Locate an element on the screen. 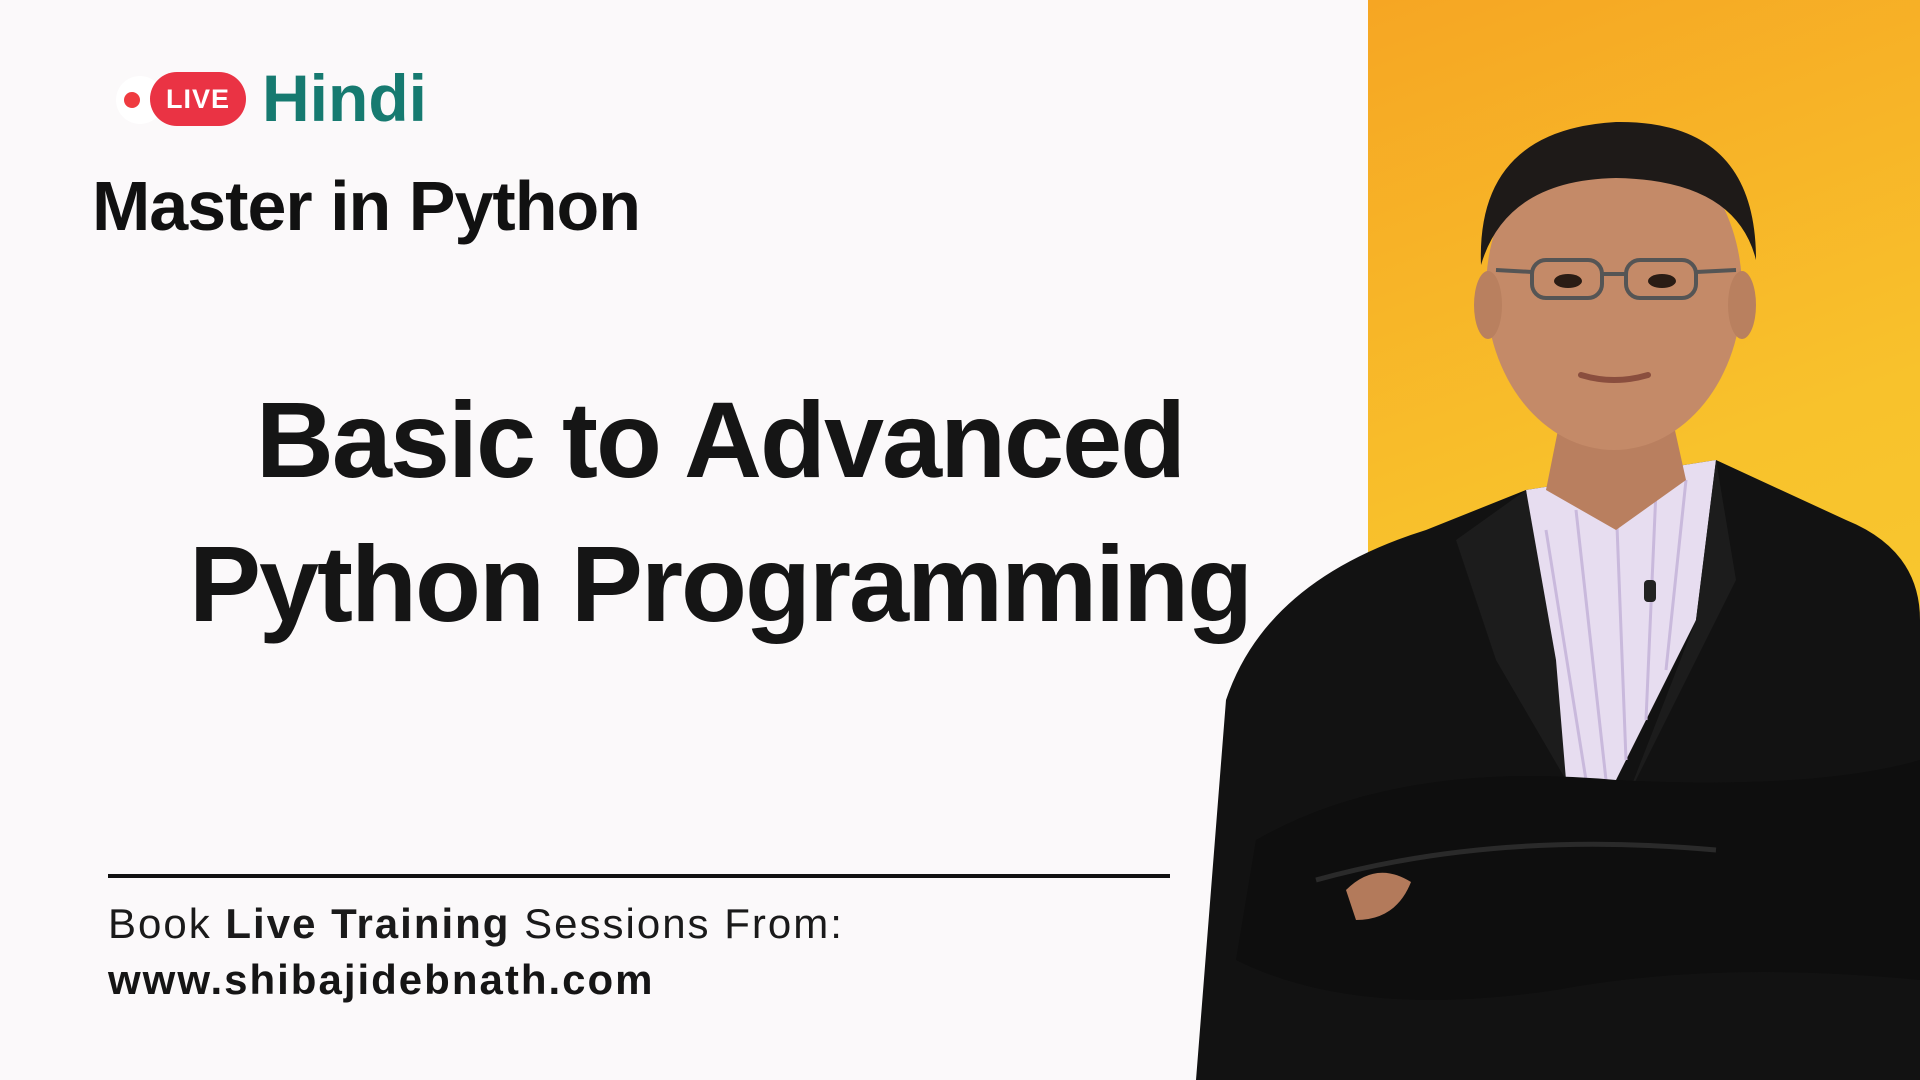 The height and width of the screenshot is (1080, 1920). left-eye is located at coordinates (1568, 281).